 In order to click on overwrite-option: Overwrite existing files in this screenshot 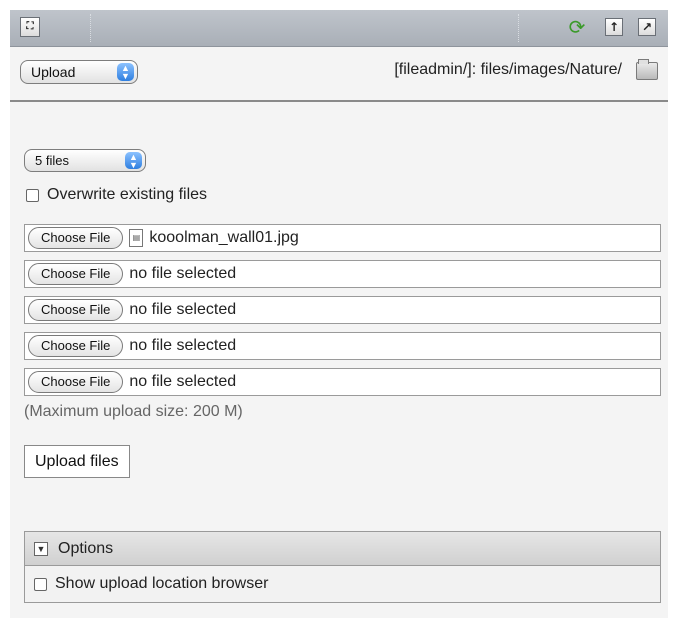, I will do `click(116, 195)`.